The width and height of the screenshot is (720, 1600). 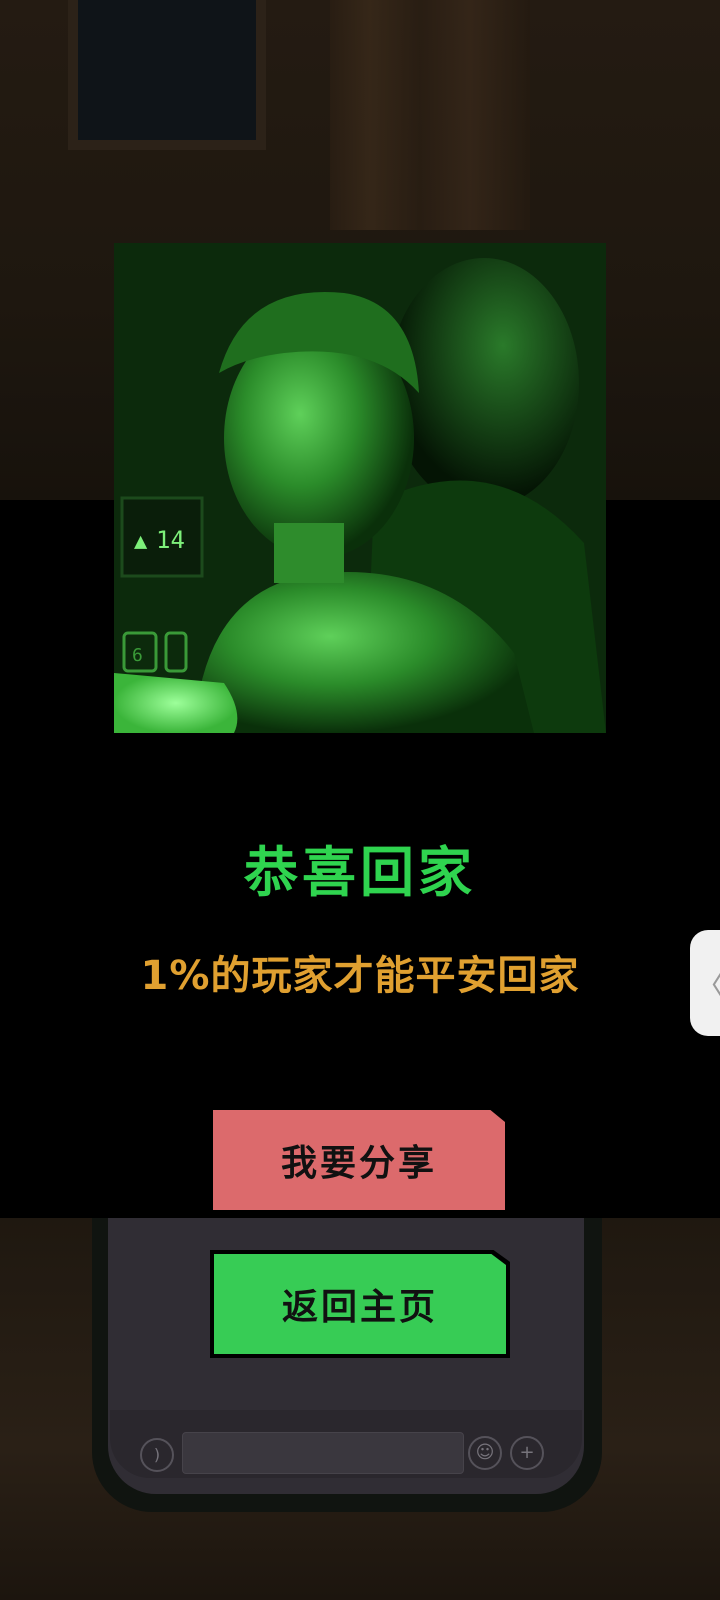 What do you see at coordinates (137, 655) in the screenshot?
I see `svg-text: 6` at bounding box center [137, 655].